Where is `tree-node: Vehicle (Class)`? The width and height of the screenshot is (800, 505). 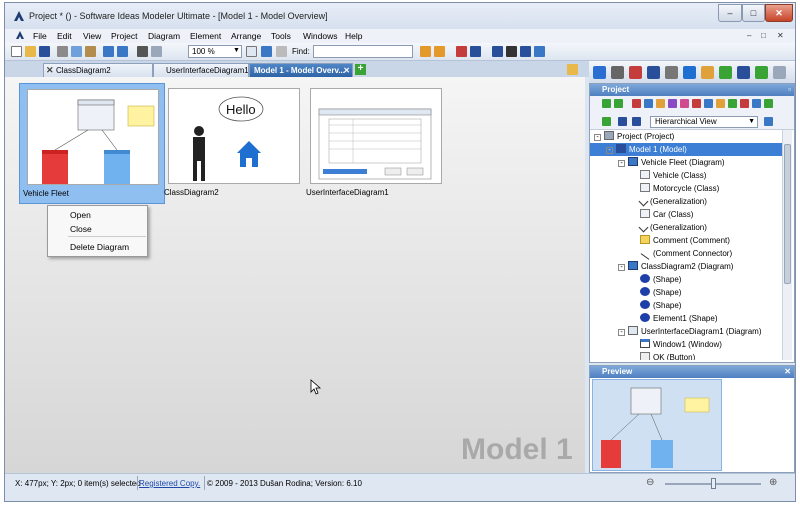
tree-node: Vehicle (Class) is located at coordinates (686, 175).